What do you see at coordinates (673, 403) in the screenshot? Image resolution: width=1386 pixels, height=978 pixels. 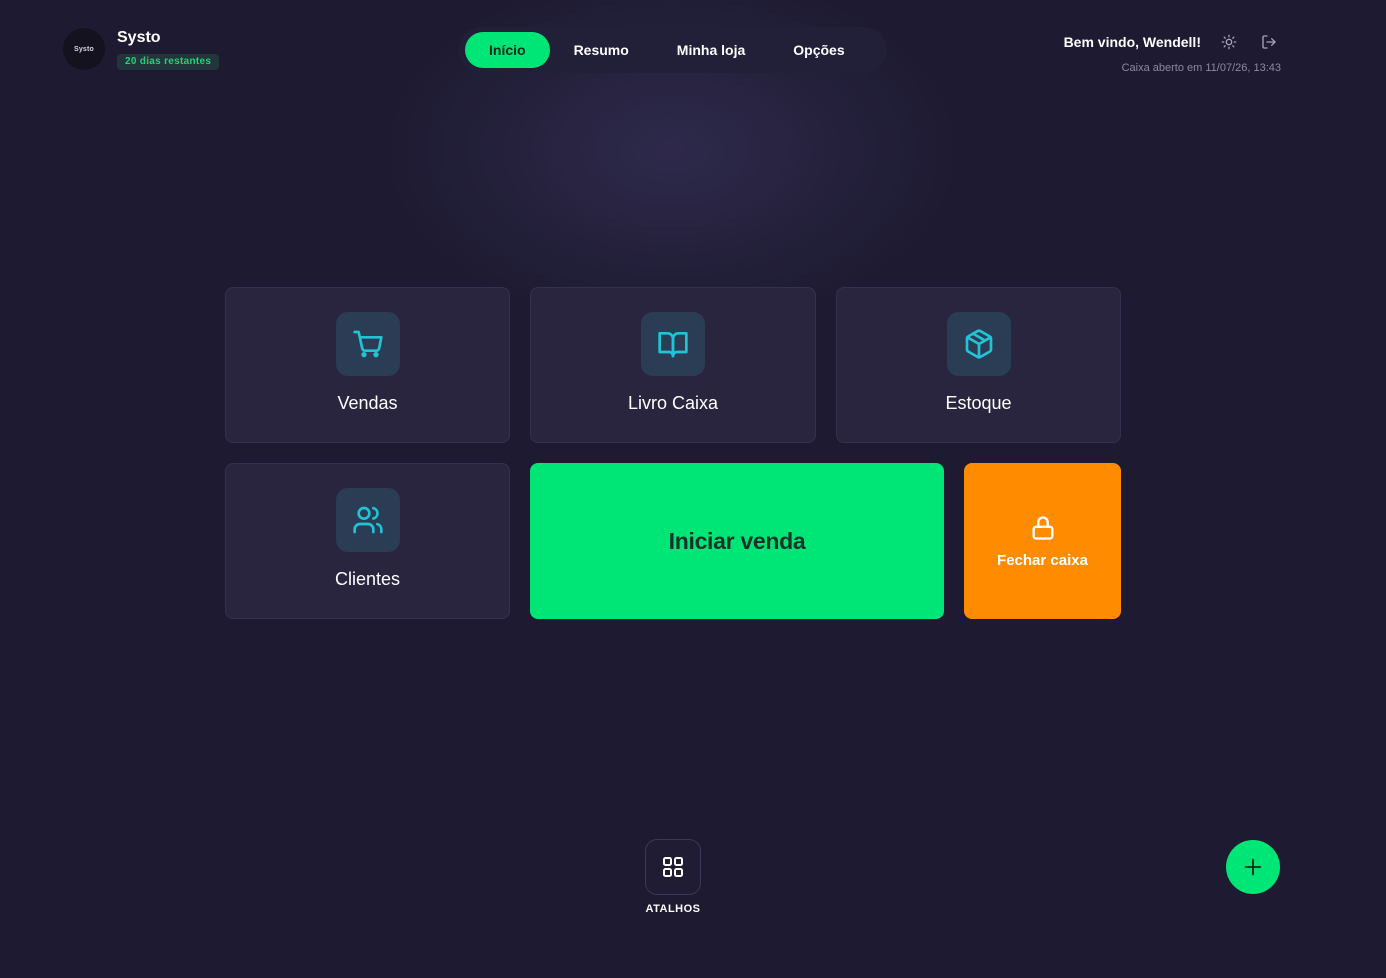 I see `card-label-livro-caixa: Livro Caixa` at bounding box center [673, 403].